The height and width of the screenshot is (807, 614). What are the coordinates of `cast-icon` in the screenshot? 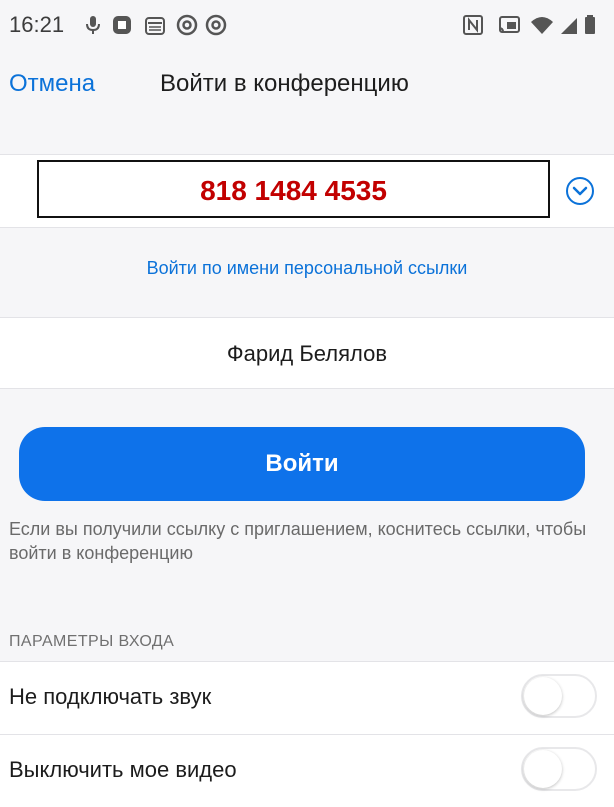 It's located at (508, 25).